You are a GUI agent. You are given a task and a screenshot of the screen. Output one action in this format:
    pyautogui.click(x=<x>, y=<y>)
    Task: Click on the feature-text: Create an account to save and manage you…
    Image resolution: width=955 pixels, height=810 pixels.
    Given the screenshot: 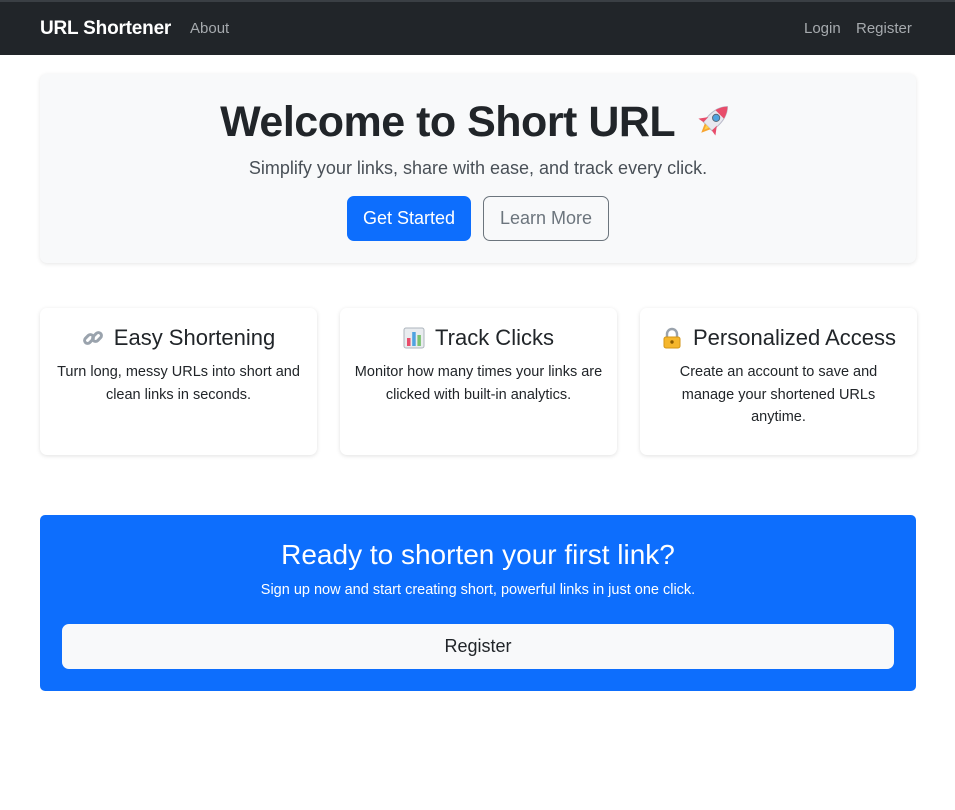 What is the action you would take?
    pyautogui.click(x=778, y=394)
    